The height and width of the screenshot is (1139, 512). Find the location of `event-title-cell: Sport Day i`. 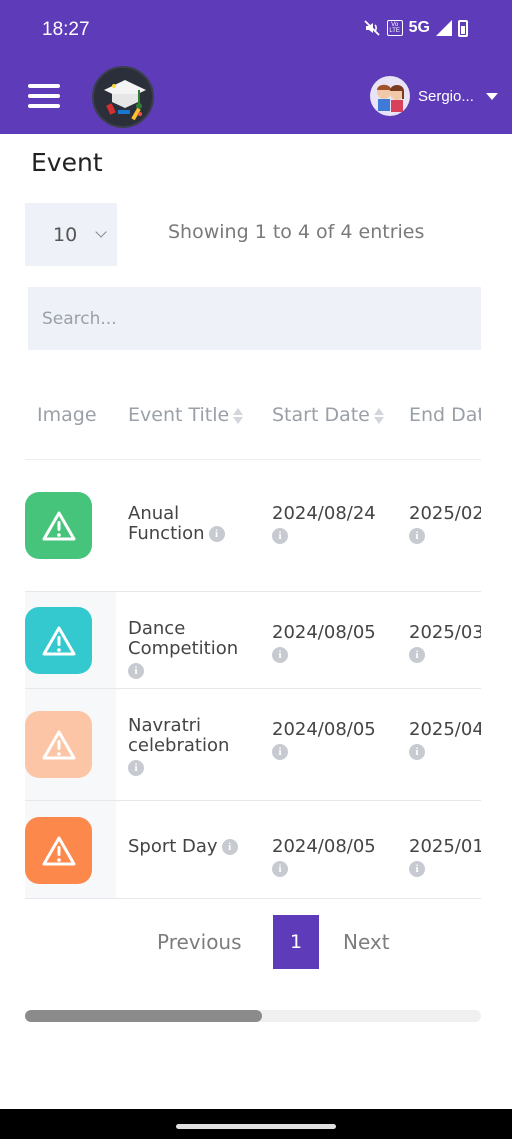

event-title-cell: Sport Day i is located at coordinates (193, 847).